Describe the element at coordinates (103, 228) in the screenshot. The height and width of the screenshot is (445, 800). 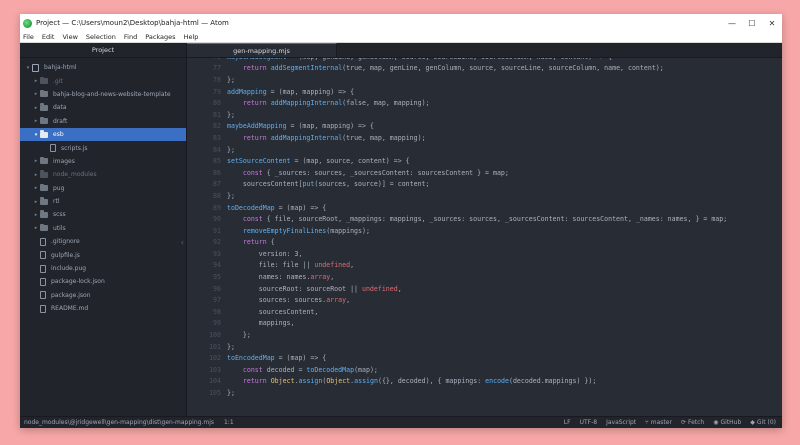
I see `tree-folder-item: ▸ utils` at that location.